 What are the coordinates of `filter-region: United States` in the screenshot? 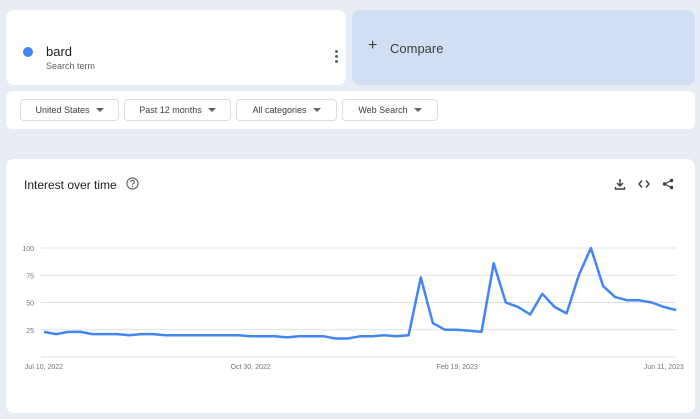 It's located at (69, 110).